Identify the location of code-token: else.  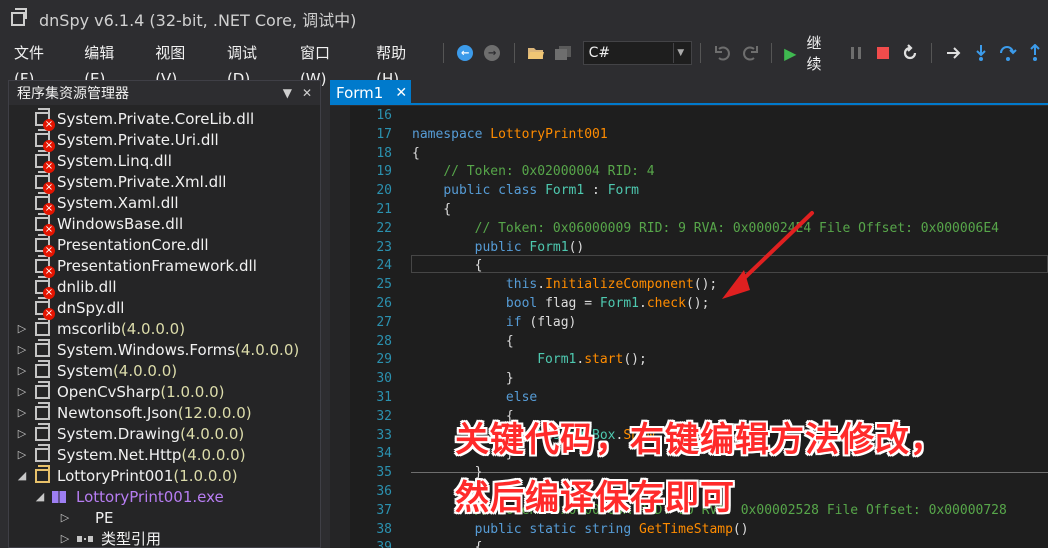
(521, 397).